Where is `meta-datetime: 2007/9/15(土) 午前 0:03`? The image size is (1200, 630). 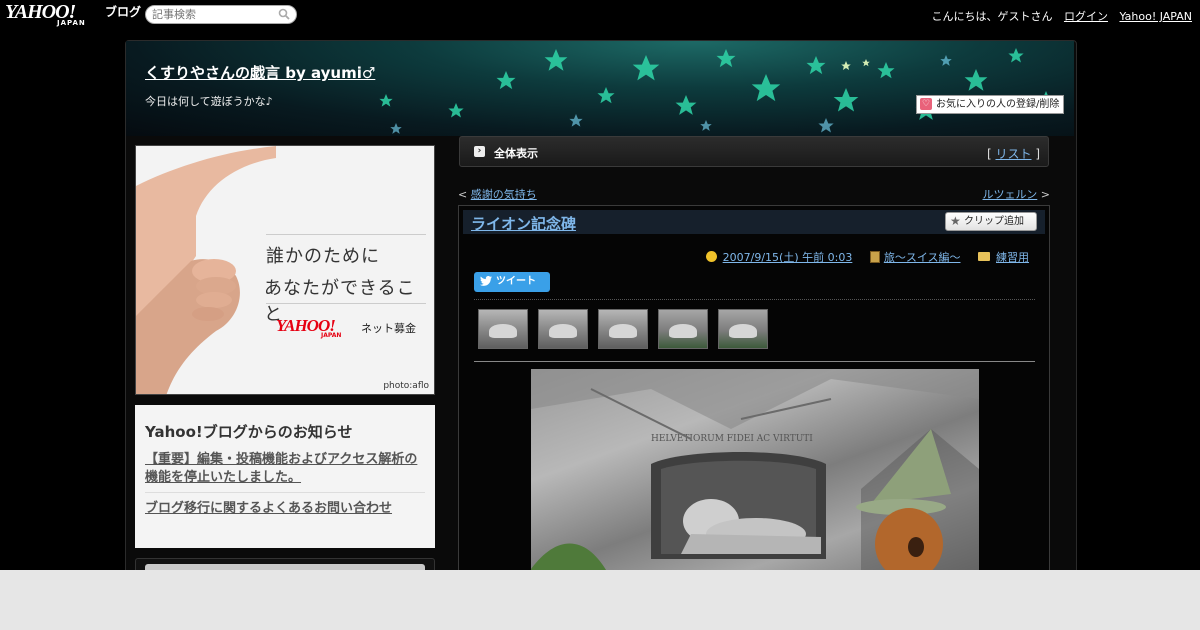
meta-datetime: 2007/9/15(土) 午前 0:03 is located at coordinates (779, 257).